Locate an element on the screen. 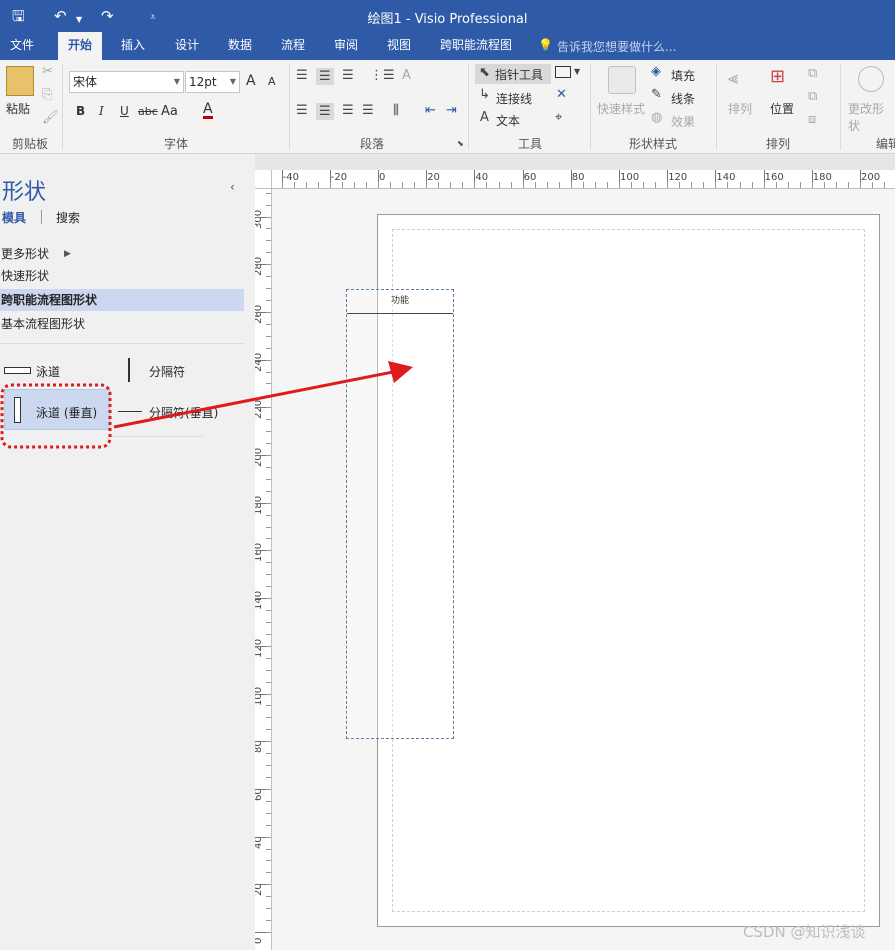 Image resolution: width=895 pixels, height=950 pixels. quick-shapes-item: 快速形状 is located at coordinates (122, 276).